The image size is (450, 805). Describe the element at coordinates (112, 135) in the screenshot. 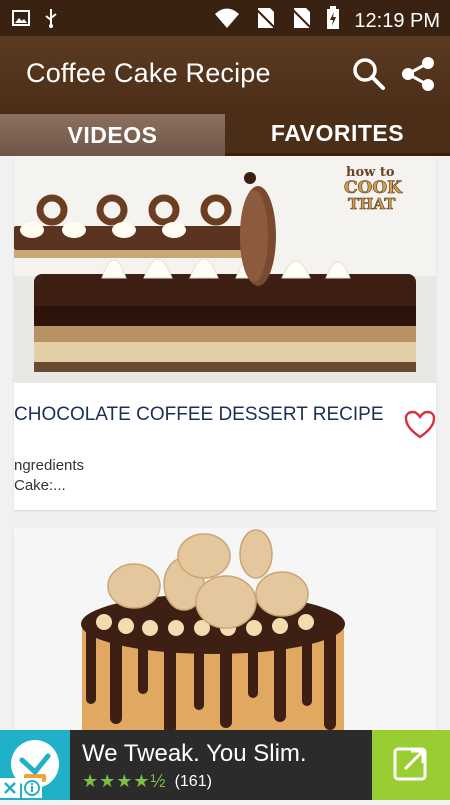

I see `tab-videos: VIDEOS` at that location.